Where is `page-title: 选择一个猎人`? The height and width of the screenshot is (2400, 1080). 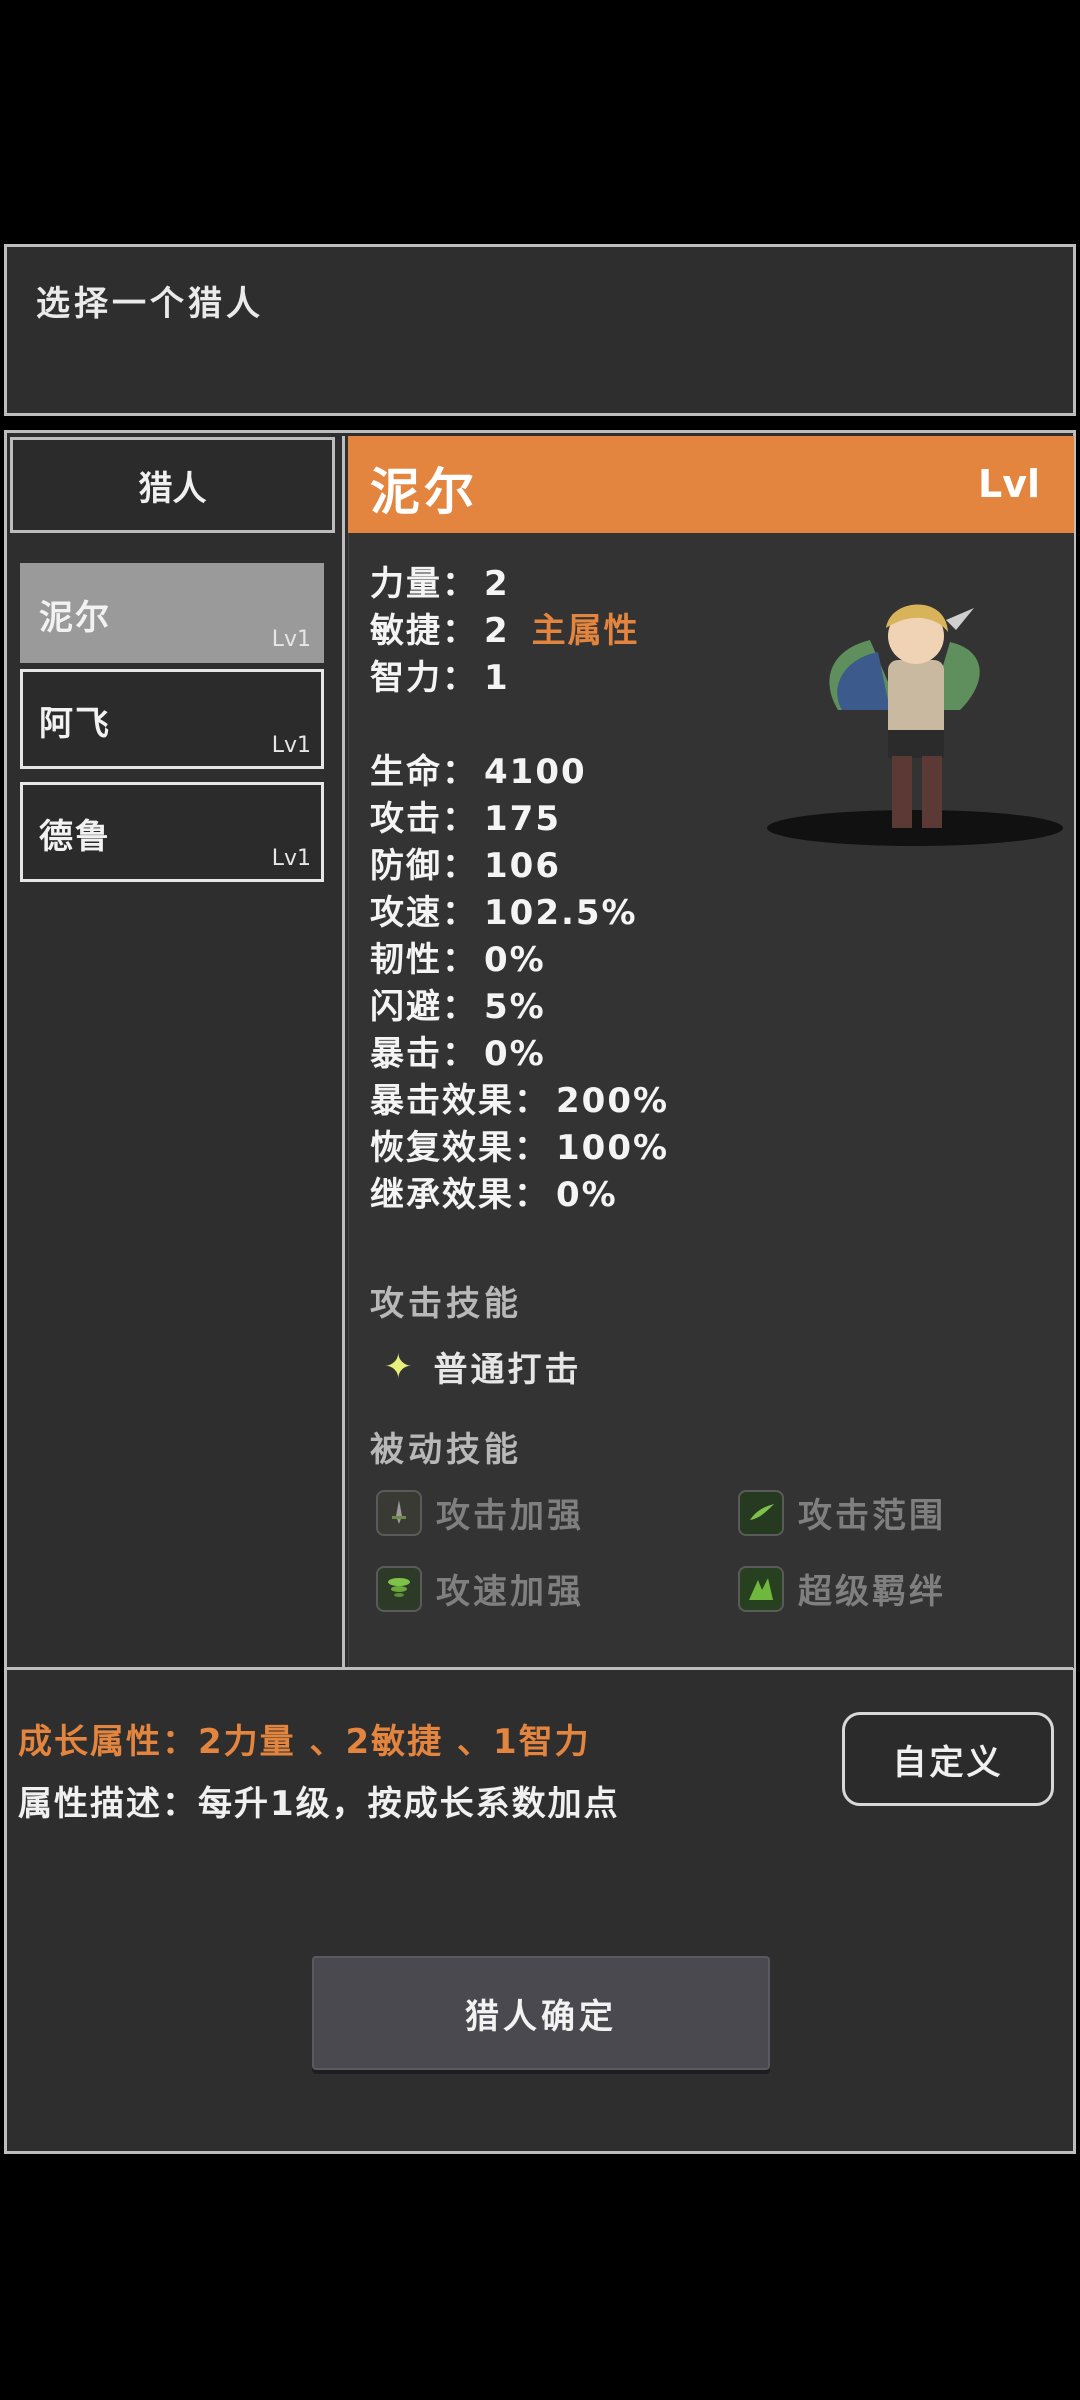 page-title: 选择一个猎人 is located at coordinates (150, 304).